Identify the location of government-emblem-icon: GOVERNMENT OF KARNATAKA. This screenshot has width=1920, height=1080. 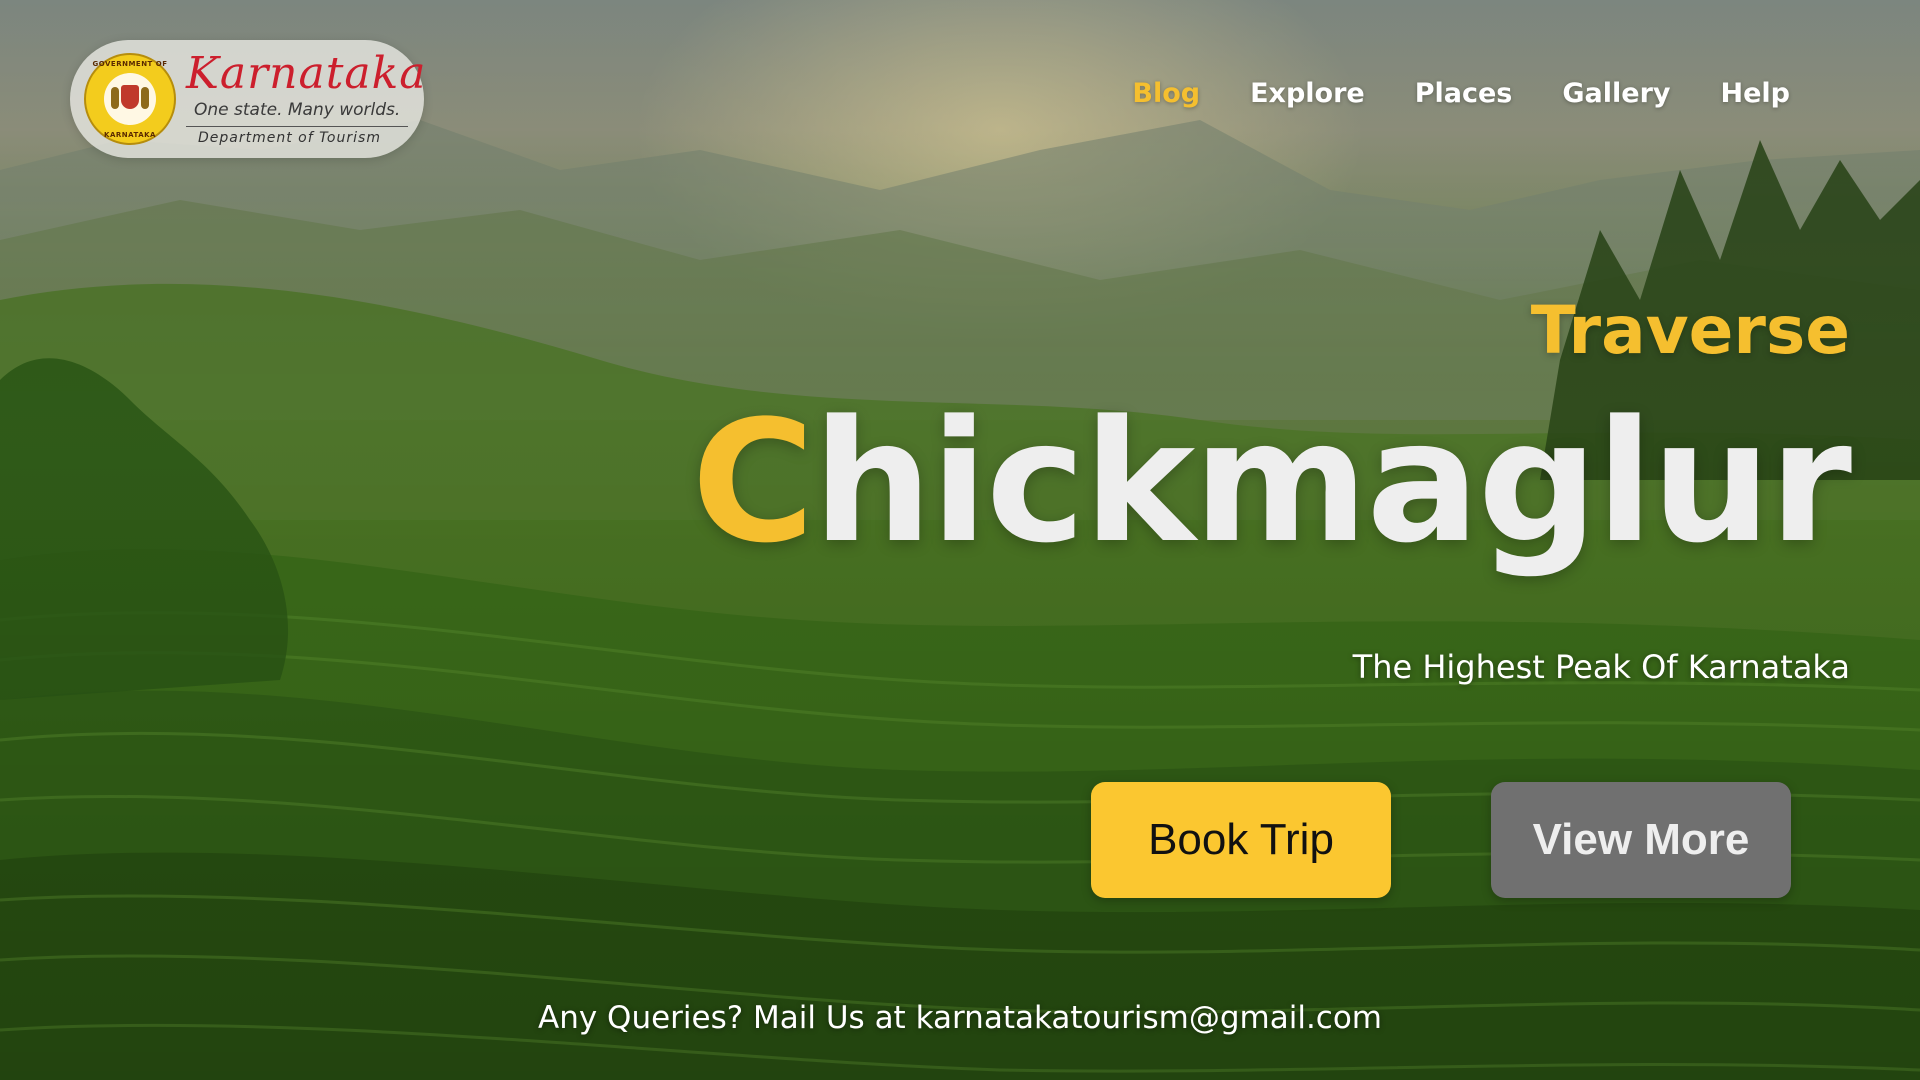
(130, 99).